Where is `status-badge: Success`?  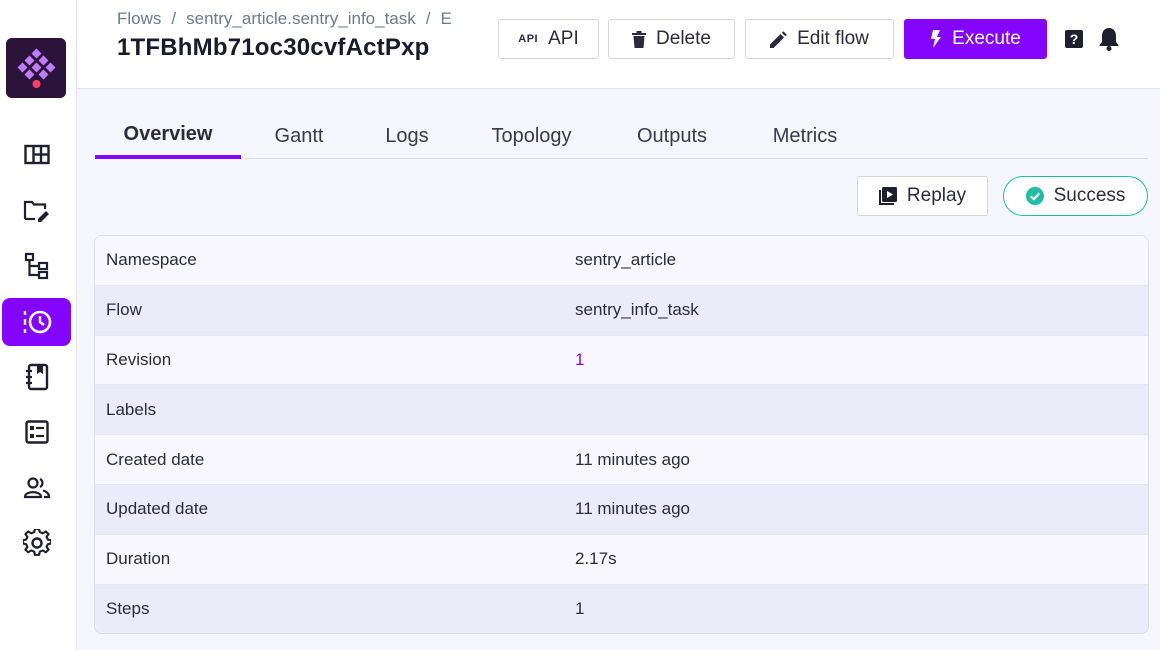 status-badge: Success is located at coordinates (1075, 196).